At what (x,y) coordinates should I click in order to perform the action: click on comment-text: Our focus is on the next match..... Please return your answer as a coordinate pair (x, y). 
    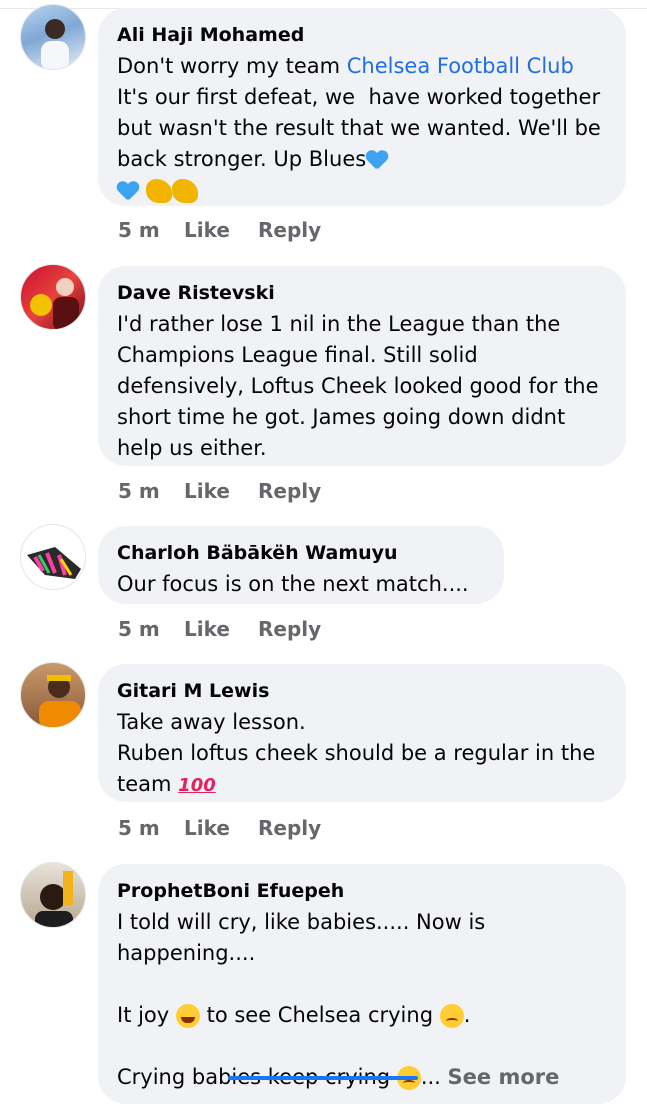
    Looking at the image, I should click on (293, 584).